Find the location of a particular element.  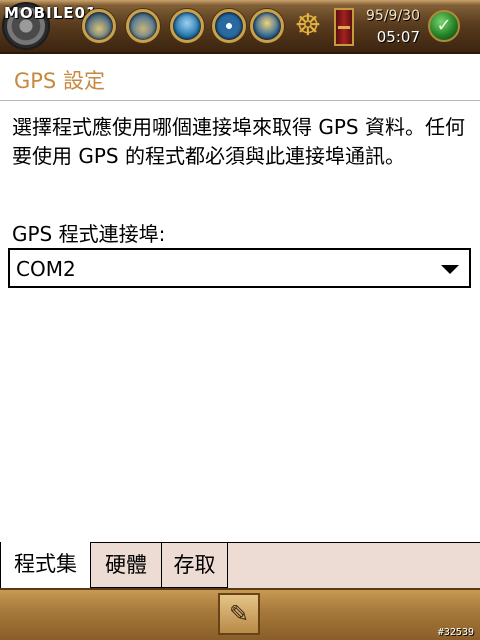

book-icon is located at coordinates (344, 27).